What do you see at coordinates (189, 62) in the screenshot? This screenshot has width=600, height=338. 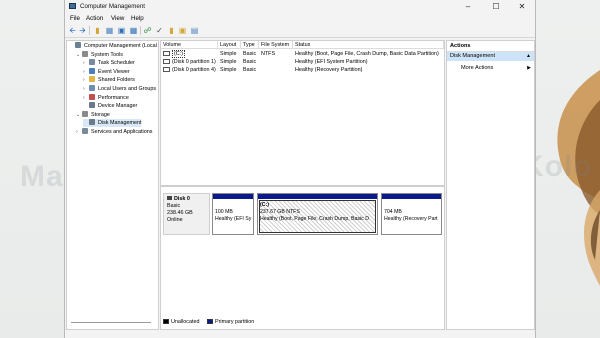 I see `volume-name-cell: (Disk 0 partition 1)` at bounding box center [189, 62].